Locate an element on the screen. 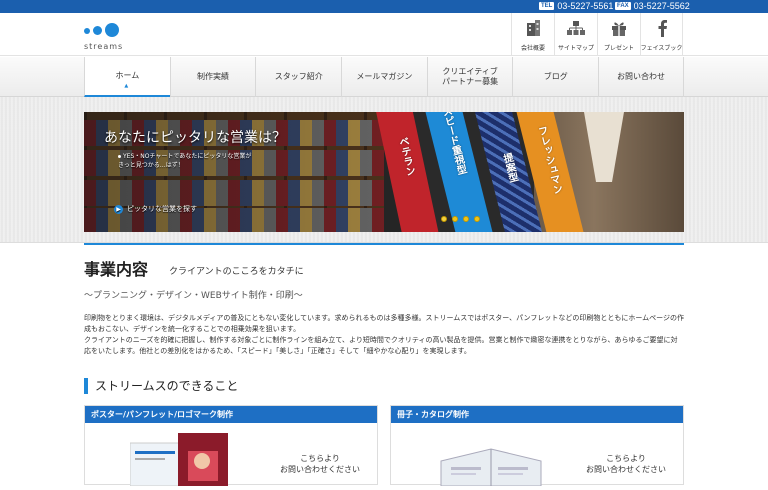 The height and width of the screenshot is (490, 768). business-catchphrase: クライアントのこころをカタチに is located at coordinates (236, 272).